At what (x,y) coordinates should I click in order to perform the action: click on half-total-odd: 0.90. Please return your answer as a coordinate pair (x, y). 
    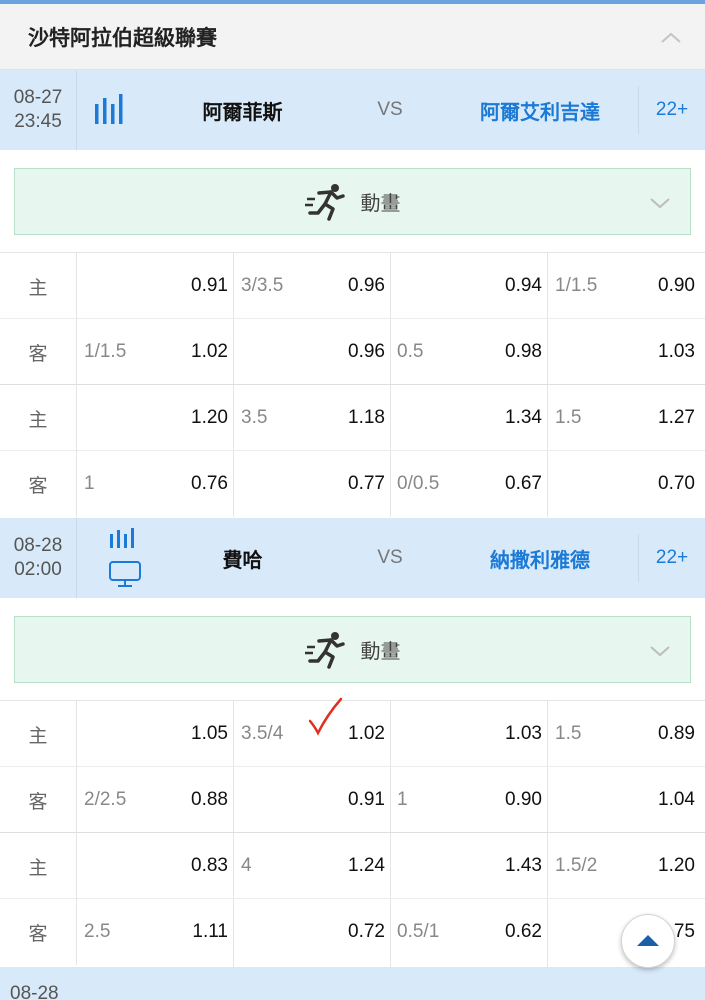
    Looking at the image, I should click on (655, 286).